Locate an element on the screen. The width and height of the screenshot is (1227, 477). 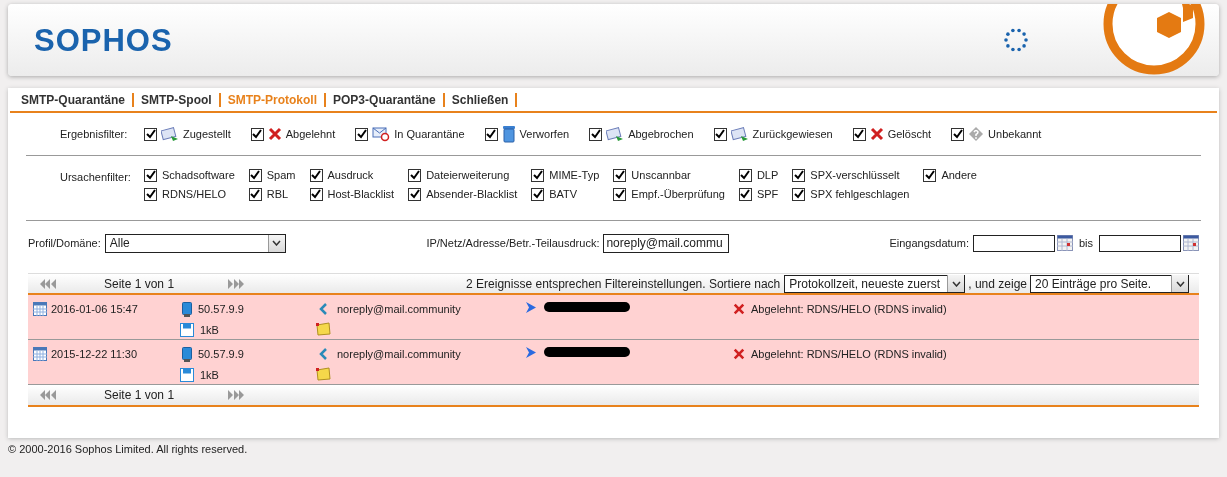
envelope-blocked-icon is located at coordinates (381, 134).